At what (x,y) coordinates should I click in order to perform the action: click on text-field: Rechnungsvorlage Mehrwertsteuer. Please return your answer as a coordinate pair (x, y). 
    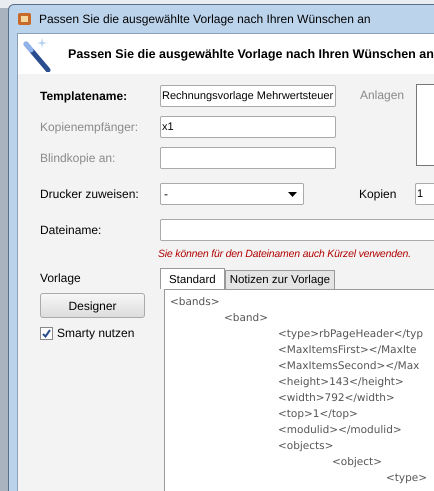
    Looking at the image, I should click on (248, 96).